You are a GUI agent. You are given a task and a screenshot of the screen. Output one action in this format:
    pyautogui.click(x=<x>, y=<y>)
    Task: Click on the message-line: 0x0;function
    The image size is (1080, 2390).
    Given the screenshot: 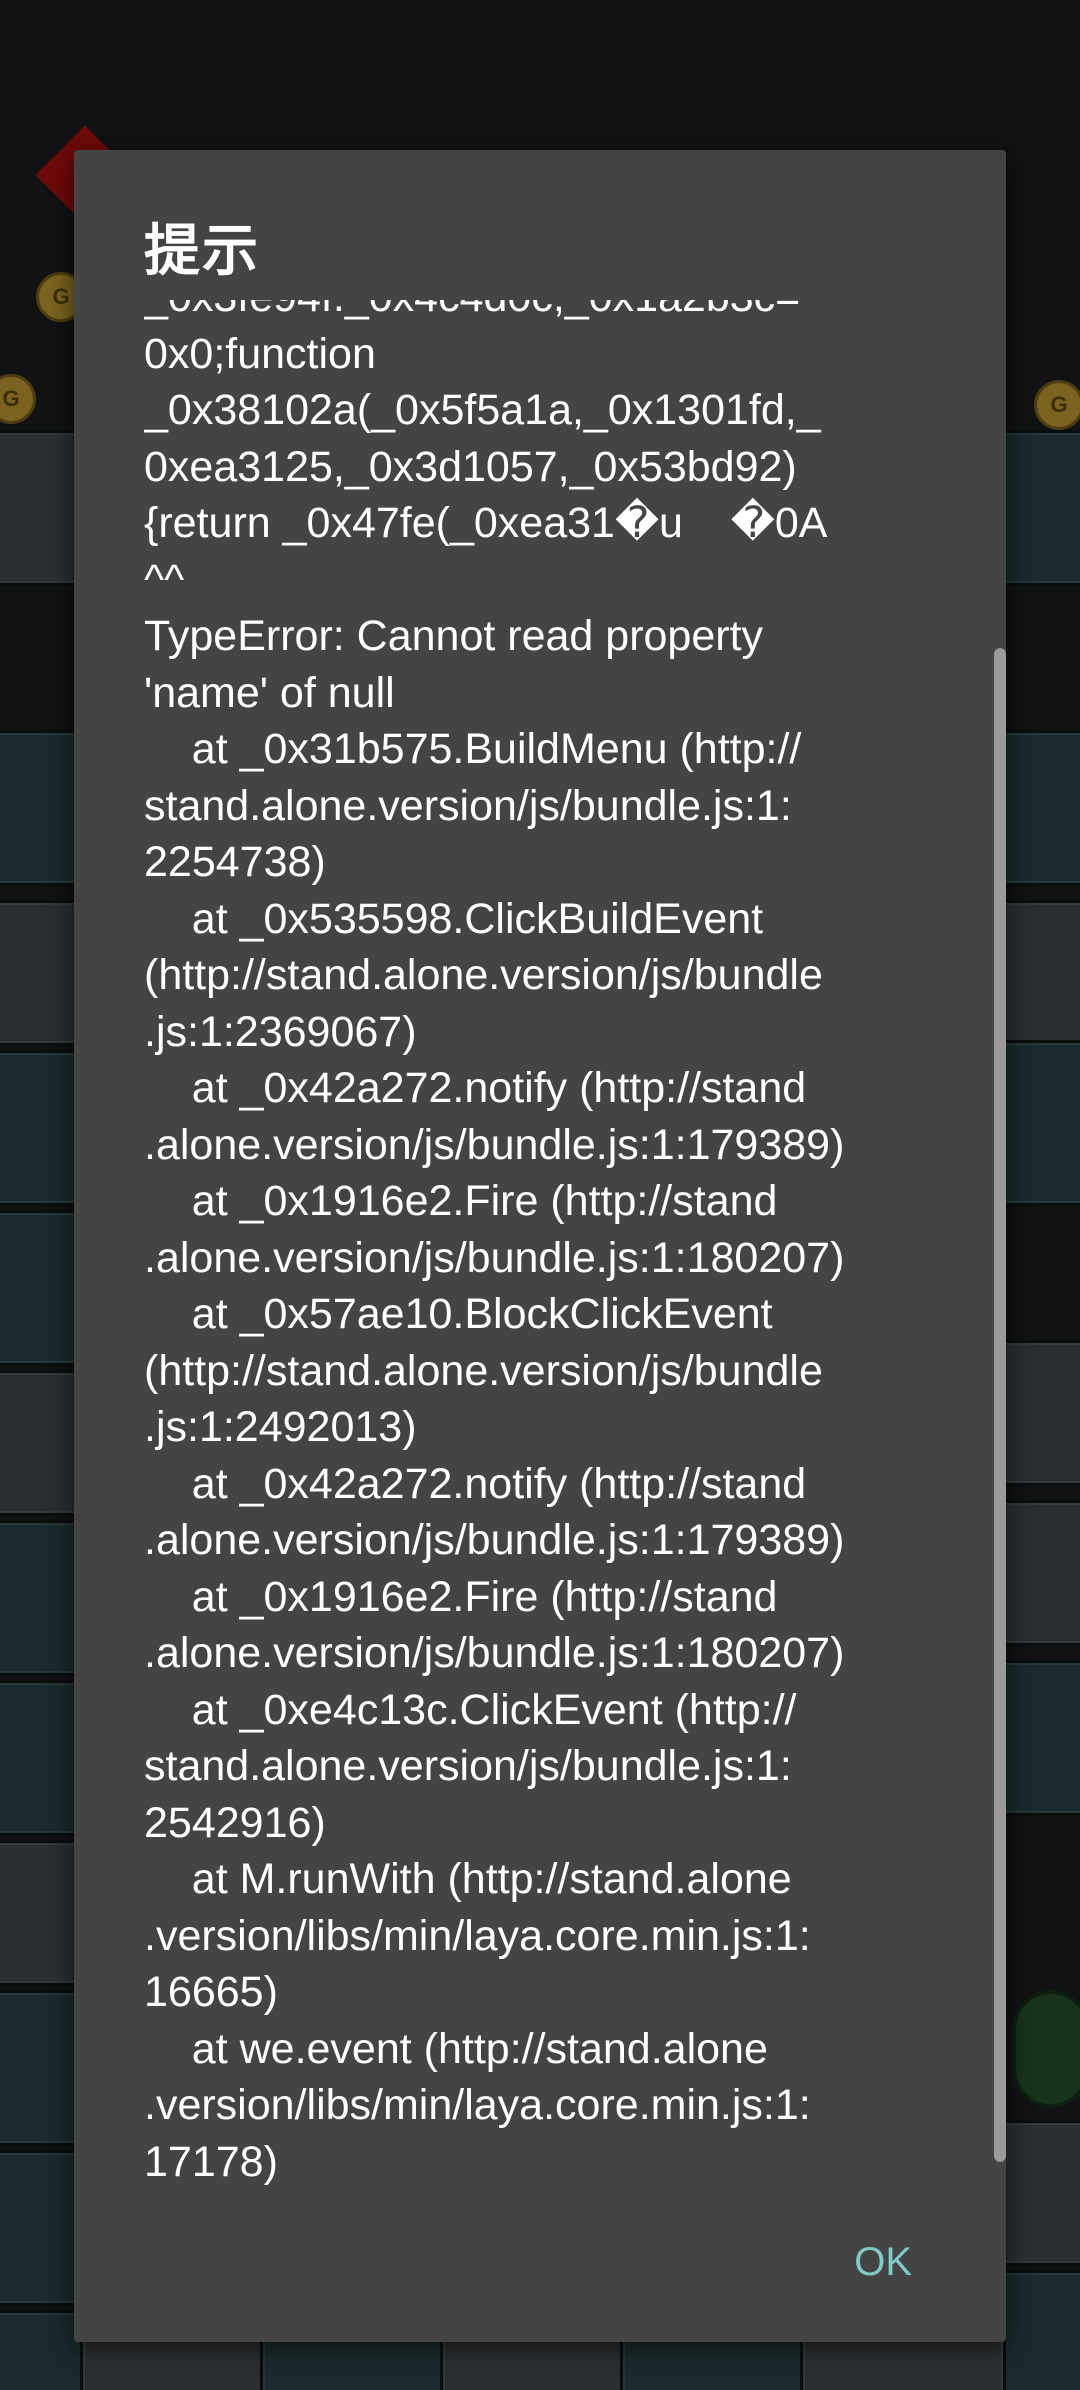 What is the action you would take?
    pyautogui.click(x=260, y=353)
    